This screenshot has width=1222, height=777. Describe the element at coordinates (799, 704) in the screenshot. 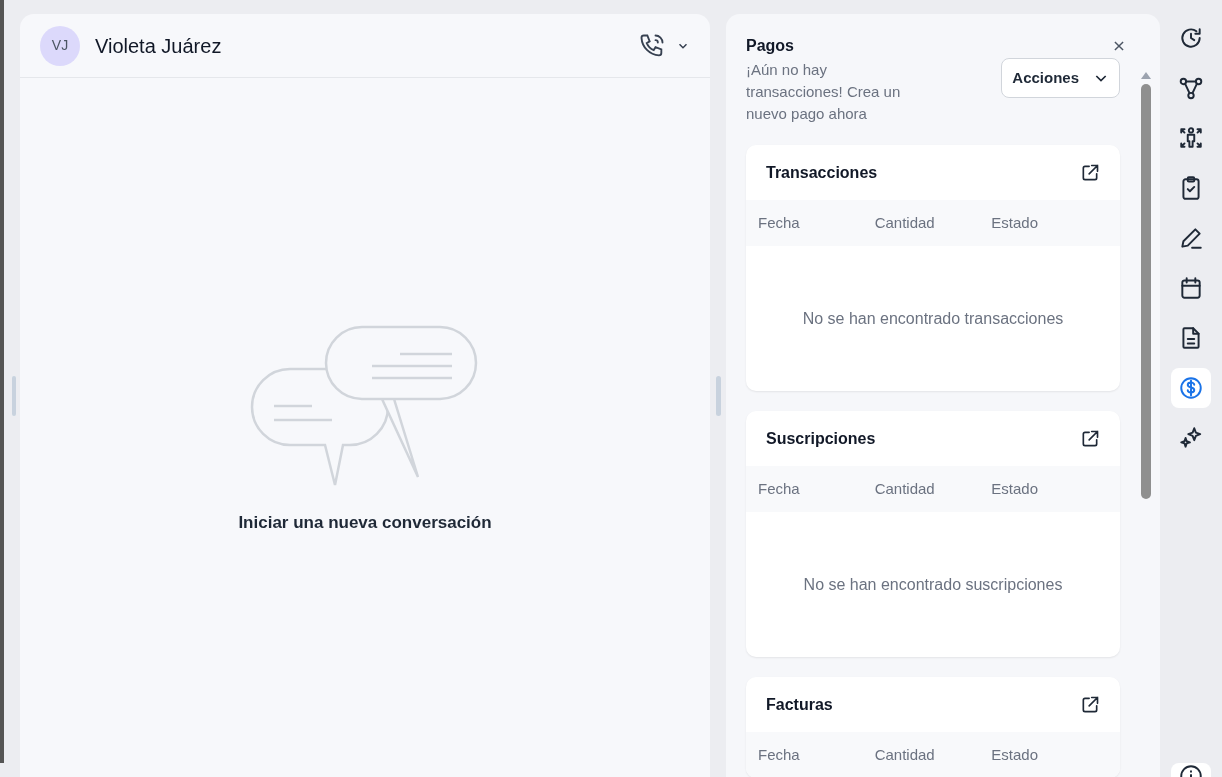

I see `card-title: Facturas` at that location.